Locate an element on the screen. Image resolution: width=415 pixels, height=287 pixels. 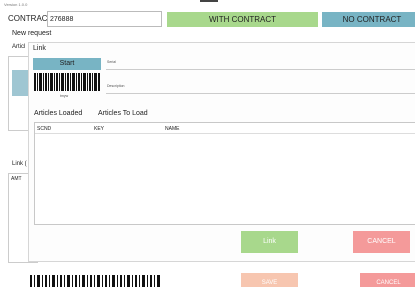
with-contract-button: WITH CONTRACT is located at coordinates (242, 19).